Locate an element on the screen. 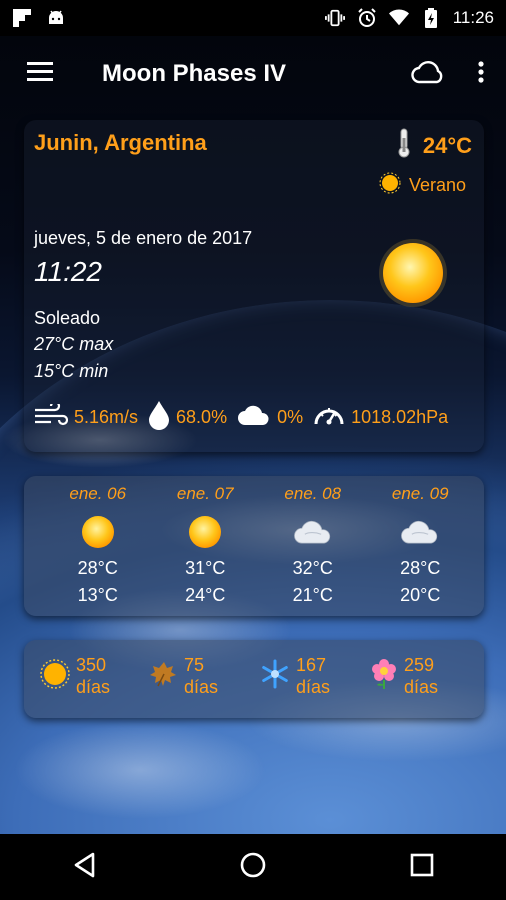 This screenshot has width=506, height=900. summer-sun-icon is located at coordinates (55, 676).